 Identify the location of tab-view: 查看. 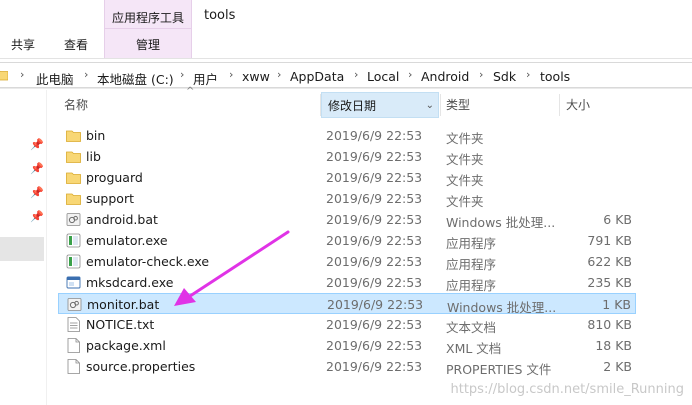
(76, 44).